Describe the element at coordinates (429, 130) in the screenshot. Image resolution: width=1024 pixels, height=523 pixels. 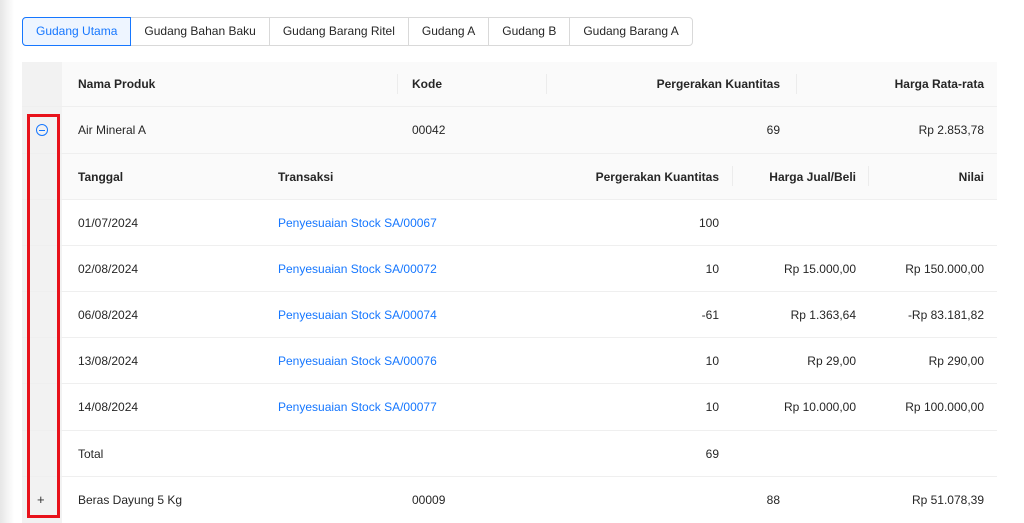
I see `product-code: 00042` at that location.